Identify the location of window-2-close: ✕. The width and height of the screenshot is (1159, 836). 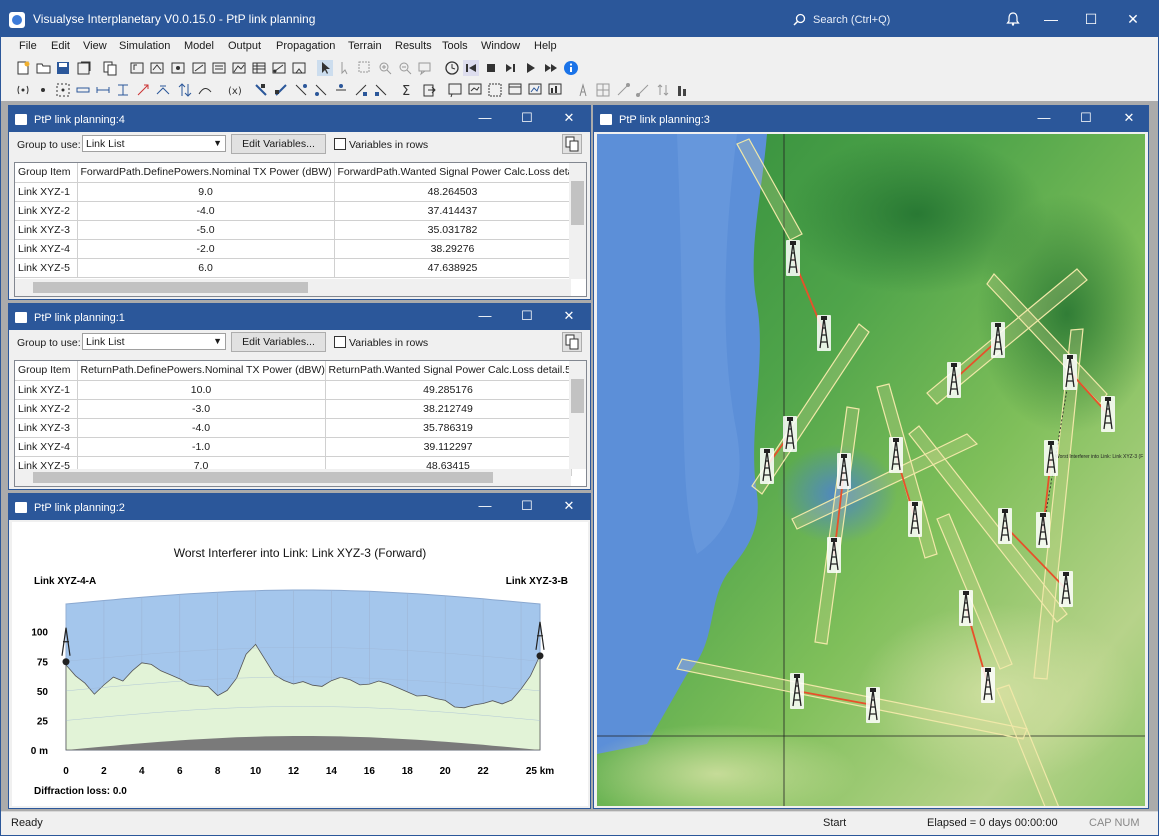
(569, 506).